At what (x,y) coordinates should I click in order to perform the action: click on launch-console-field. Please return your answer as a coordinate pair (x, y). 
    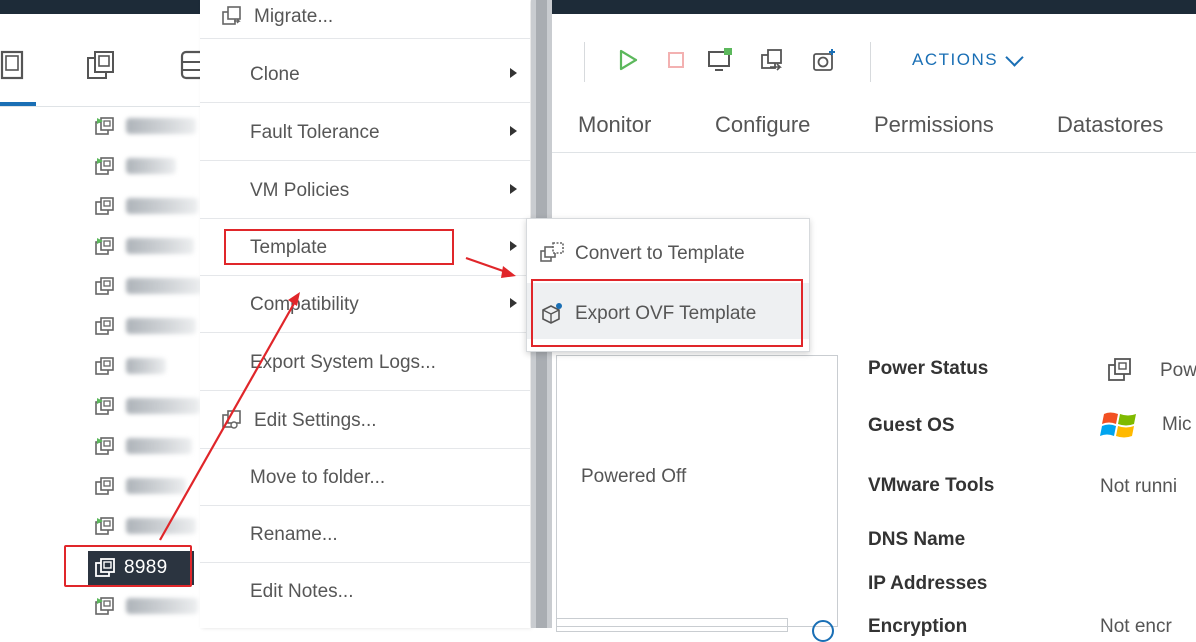
    Looking at the image, I should click on (672, 625).